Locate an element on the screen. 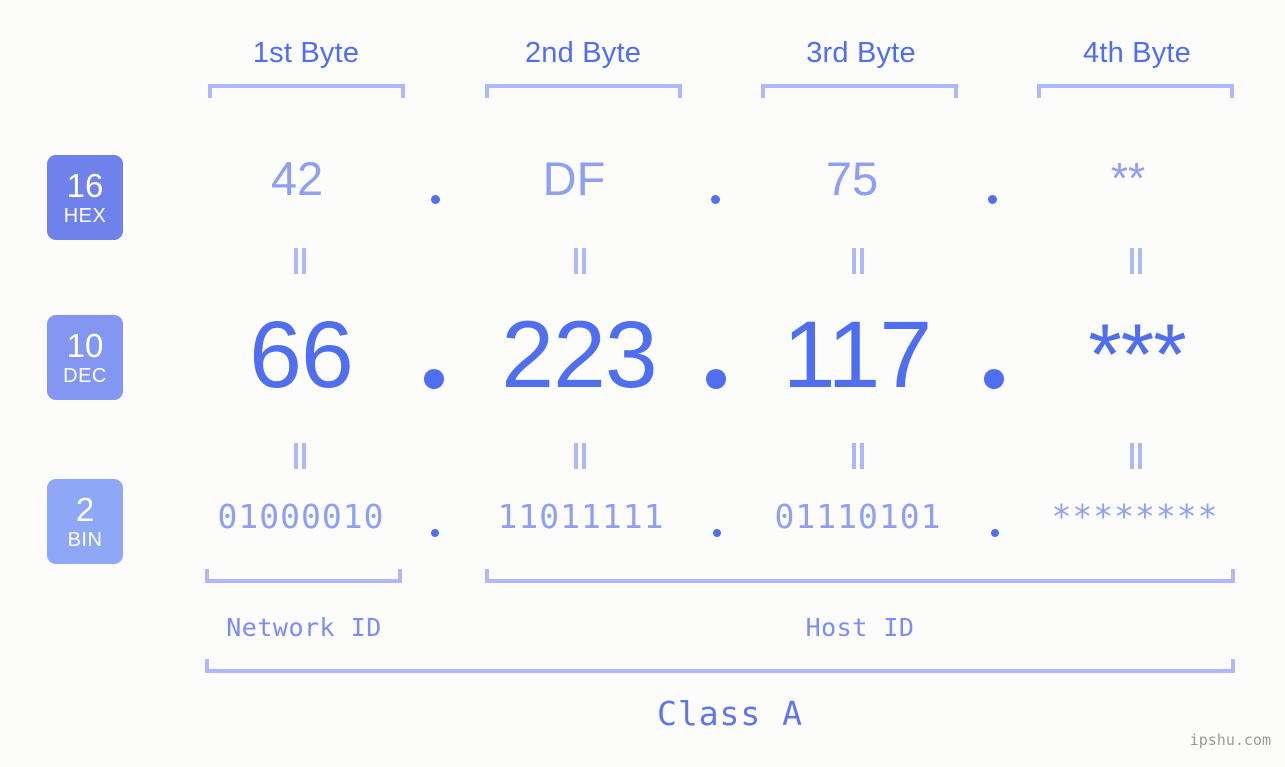 The image size is (1285, 767). base-badge-bin: 2 BIN is located at coordinates (85, 521).